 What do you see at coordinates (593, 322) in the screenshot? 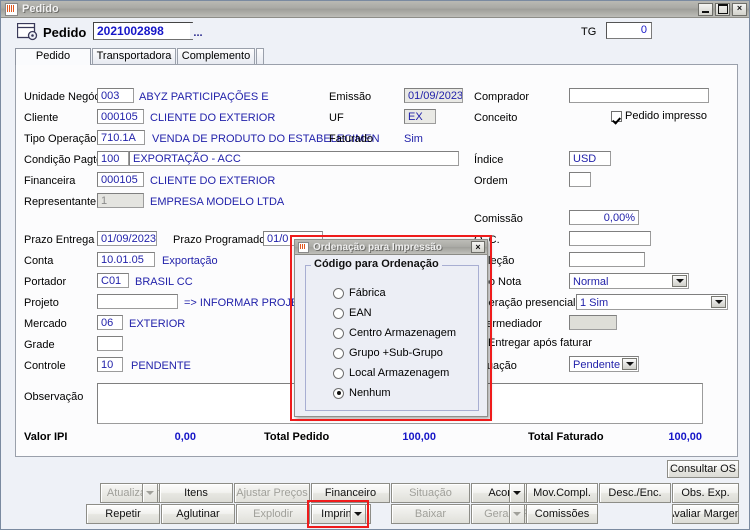
I see `intermediador-input` at bounding box center [593, 322].